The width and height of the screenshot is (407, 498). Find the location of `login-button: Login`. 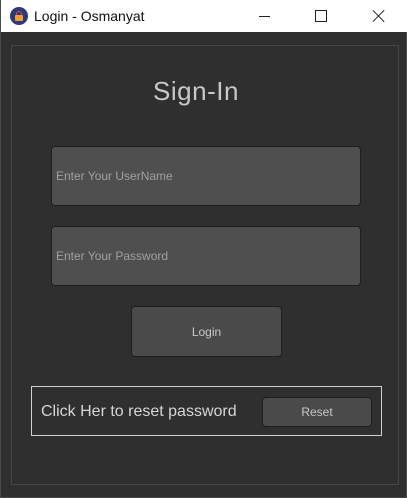

login-button: Login is located at coordinates (206, 331).